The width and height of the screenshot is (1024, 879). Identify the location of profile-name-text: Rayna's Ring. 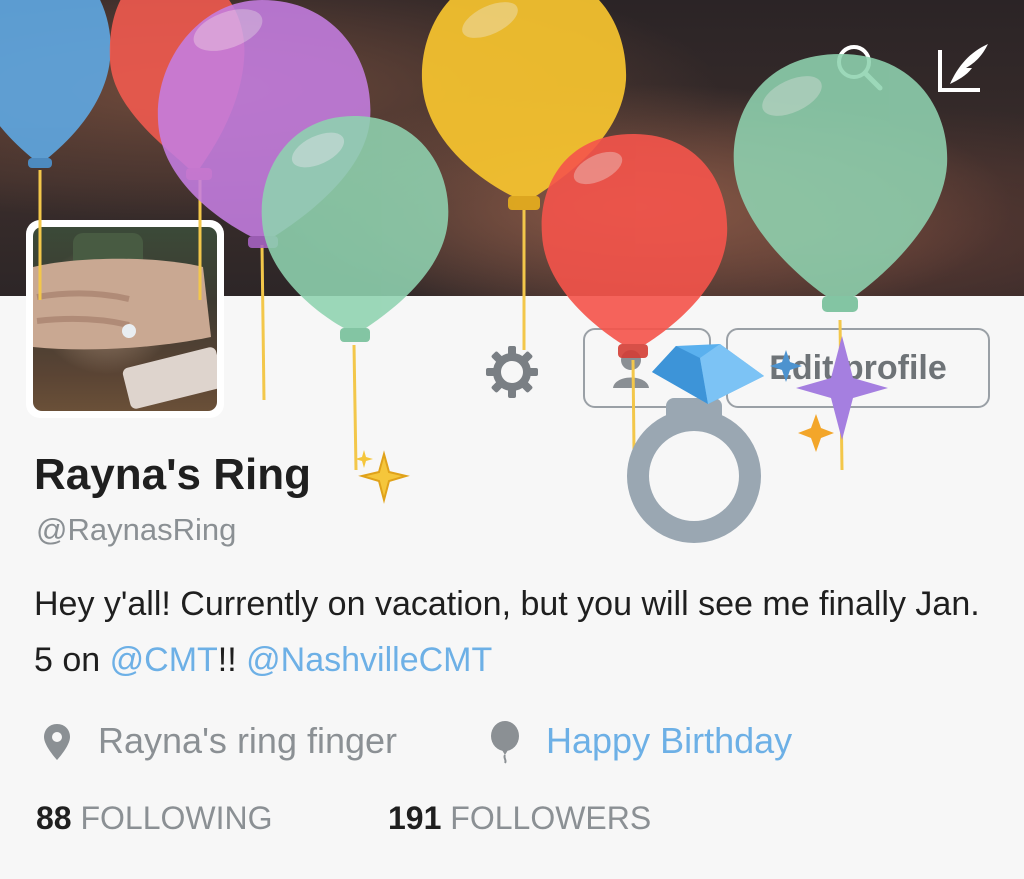
(172, 474).